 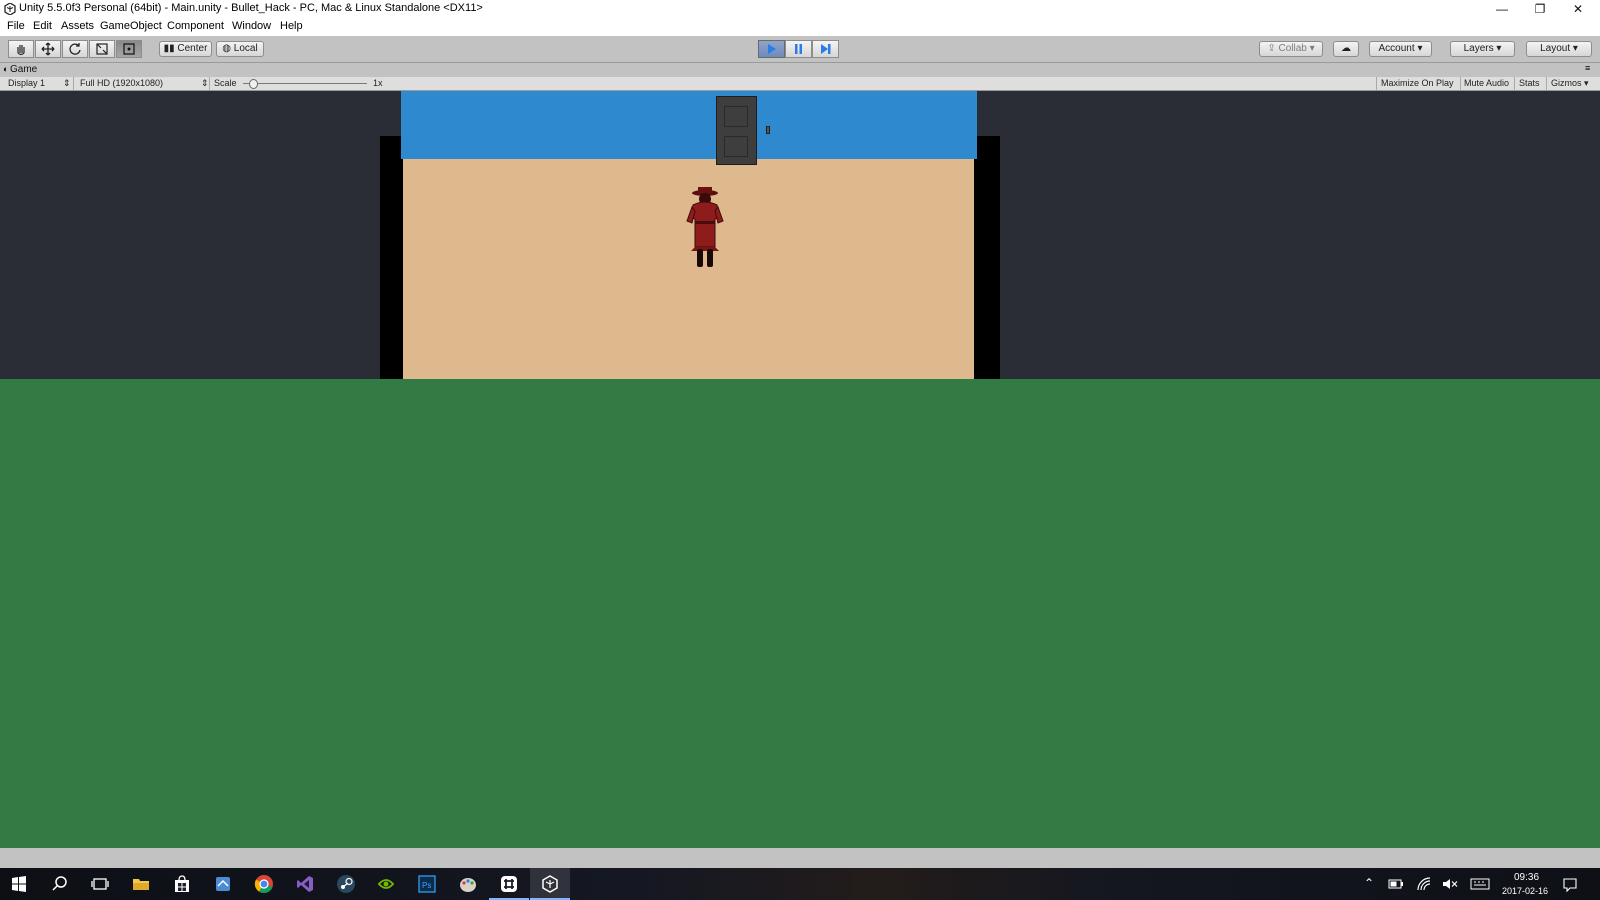 What do you see at coordinates (736, 116) in the screenshot?
I see `door-panel-top` at bounding box center [736, 116].